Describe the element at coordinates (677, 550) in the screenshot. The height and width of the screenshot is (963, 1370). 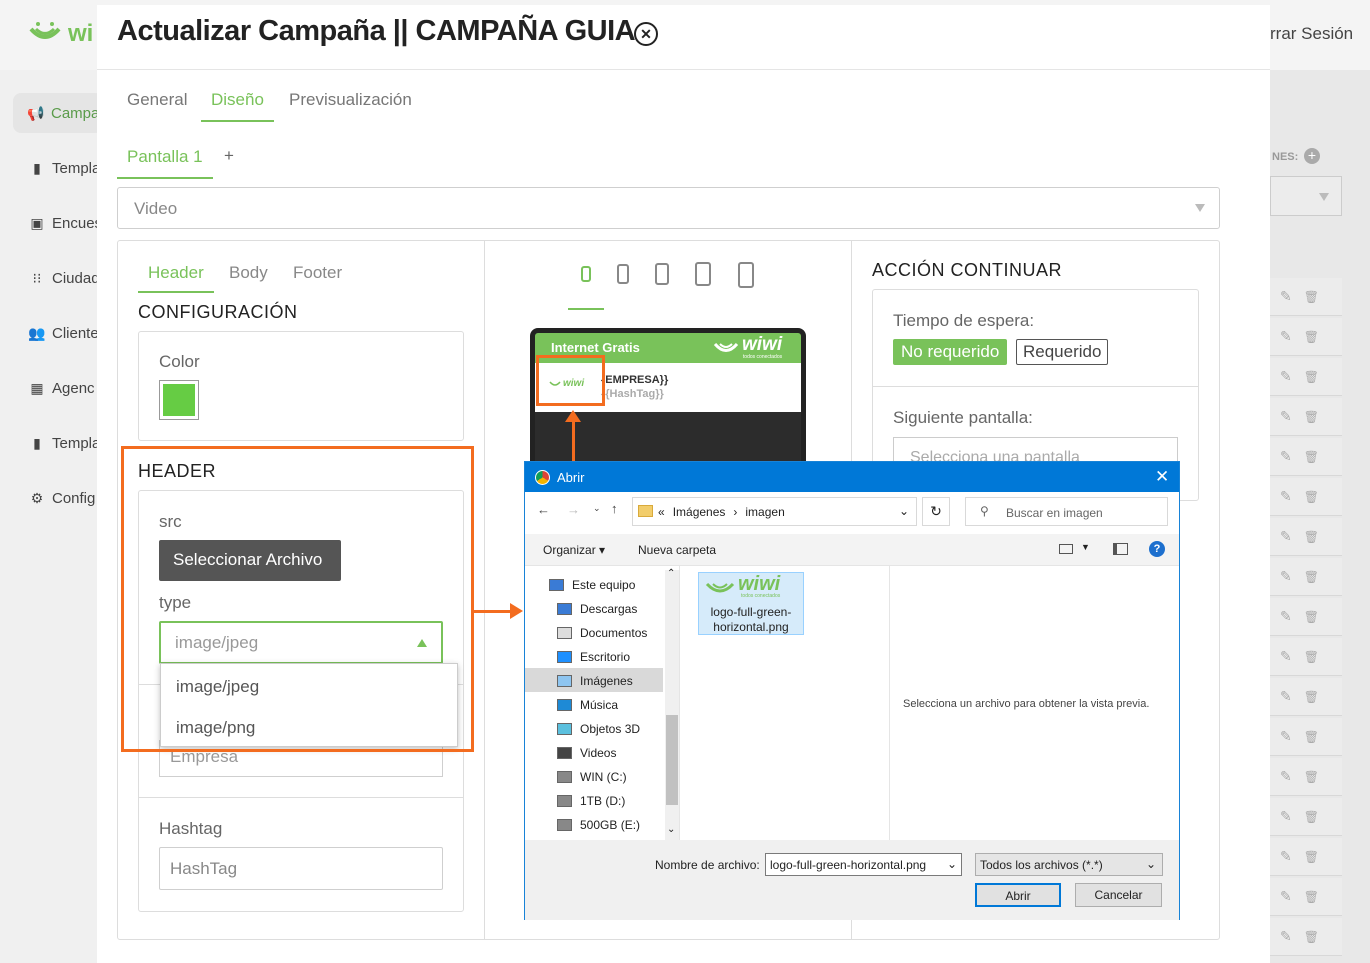
I see `new-folder-button: Nueva carpeta` at that location.